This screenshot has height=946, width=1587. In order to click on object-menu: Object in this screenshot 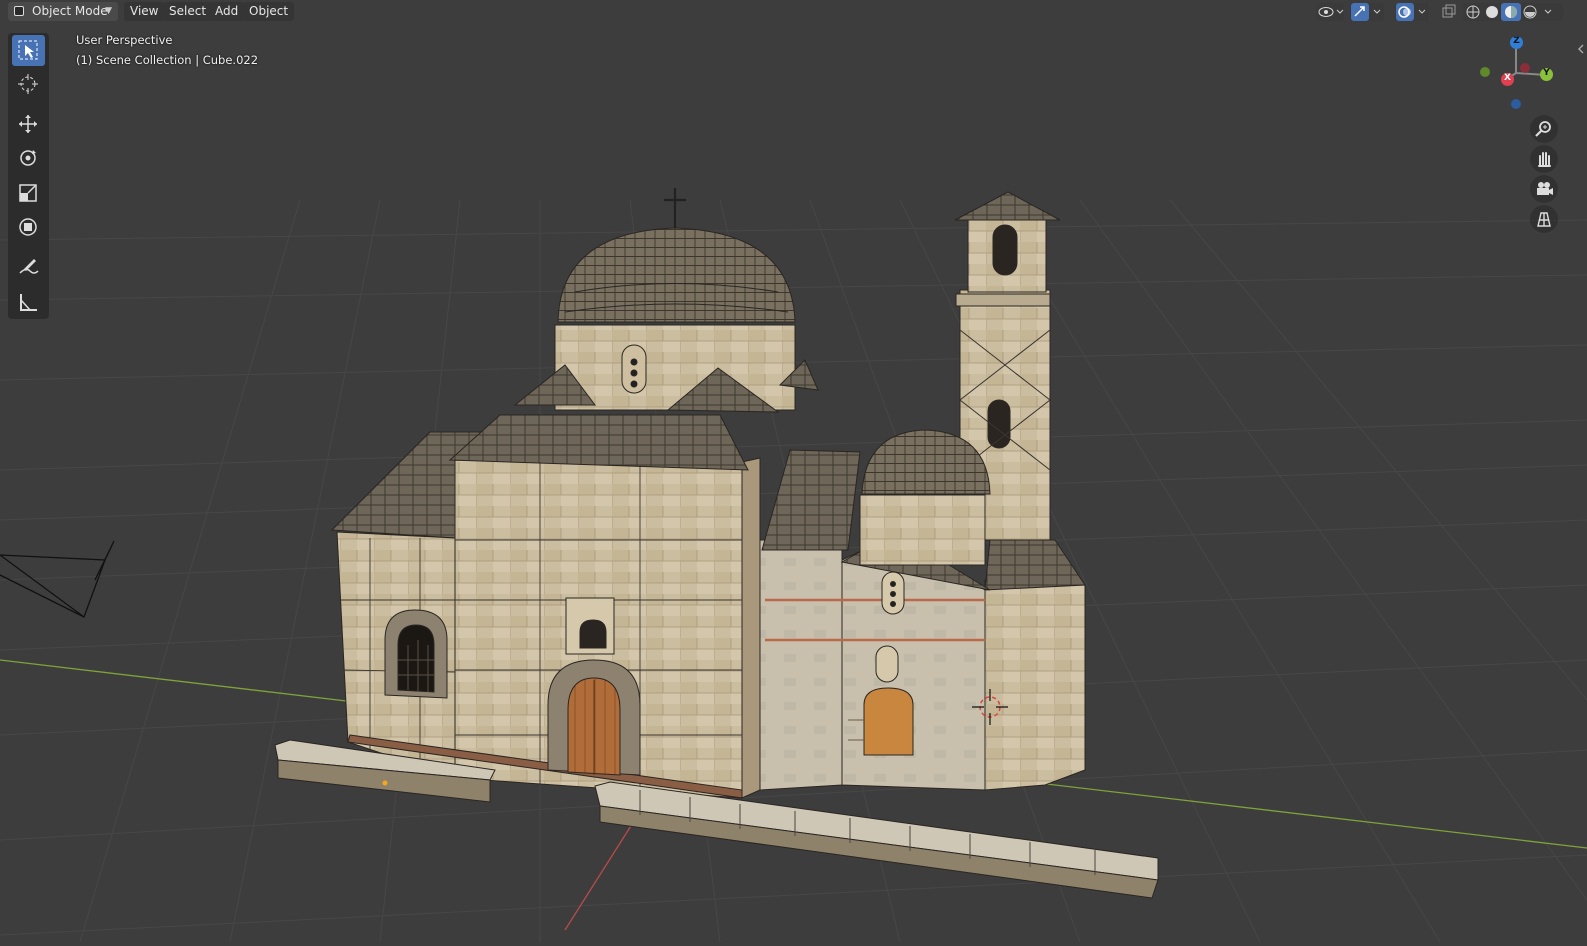, I will do `click(269, 11)`.